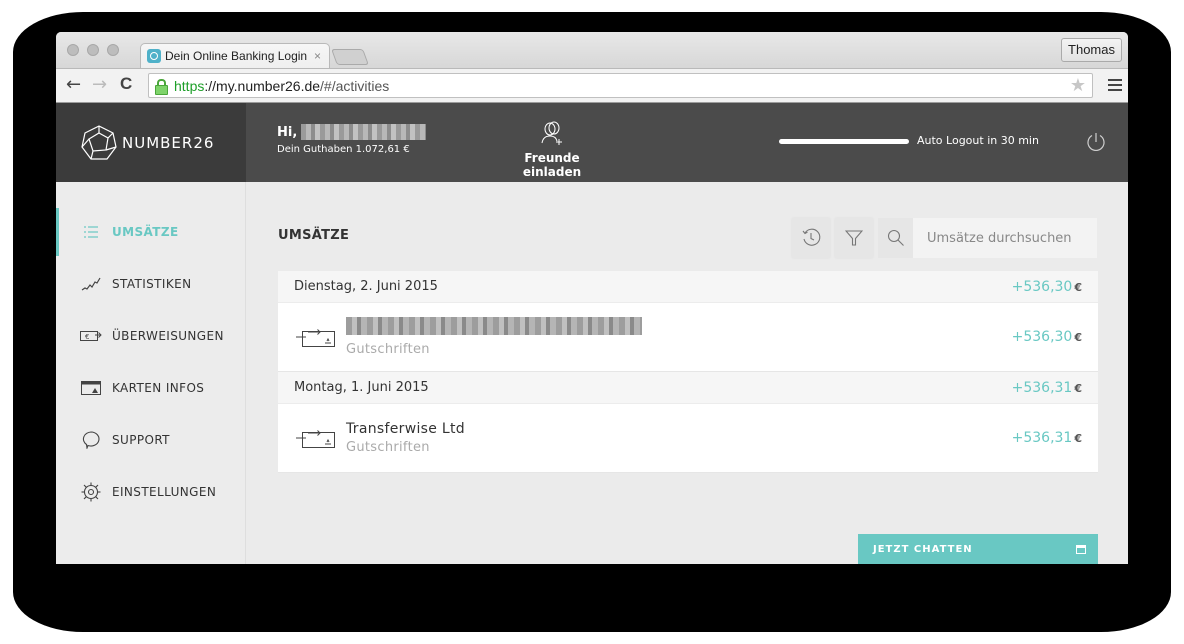  I want to click on browser-tab: Dein Online Banking Login ×, so click(235, 55).